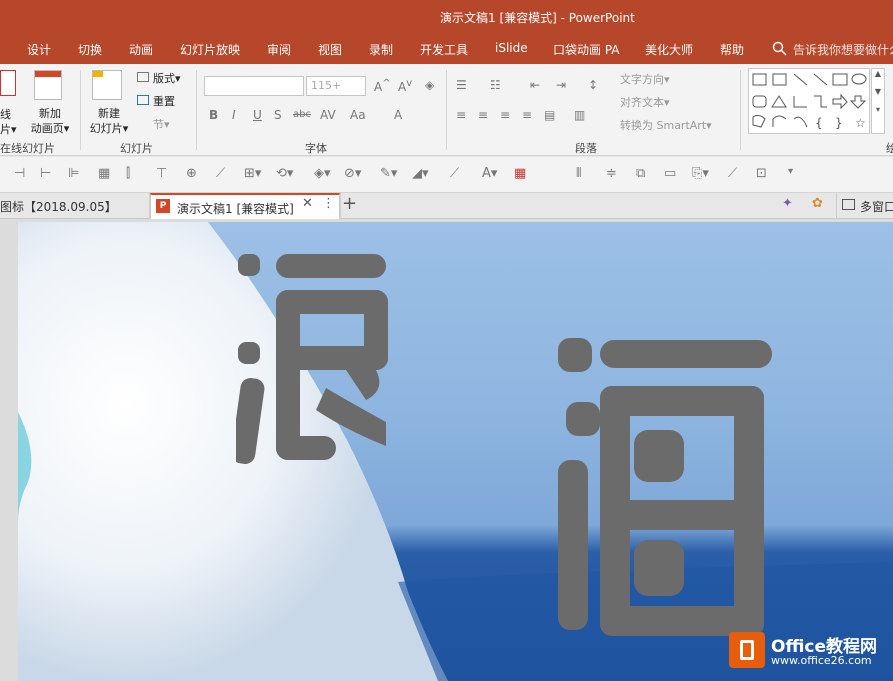 This screenshot has height=681, width=893. I want to click on layout-button: 版式▾, so click(167, 78).